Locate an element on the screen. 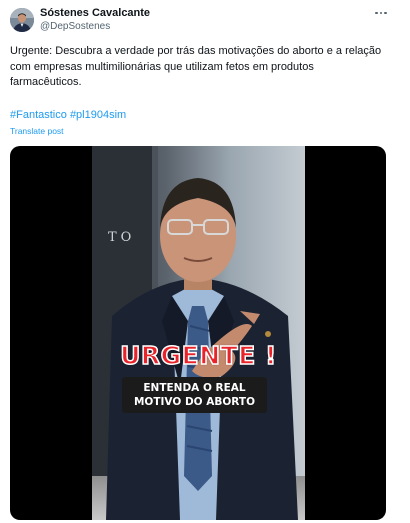 The width and height of the screenshot is (410, 523). more-options-icon is located at coordinates (381, 13).